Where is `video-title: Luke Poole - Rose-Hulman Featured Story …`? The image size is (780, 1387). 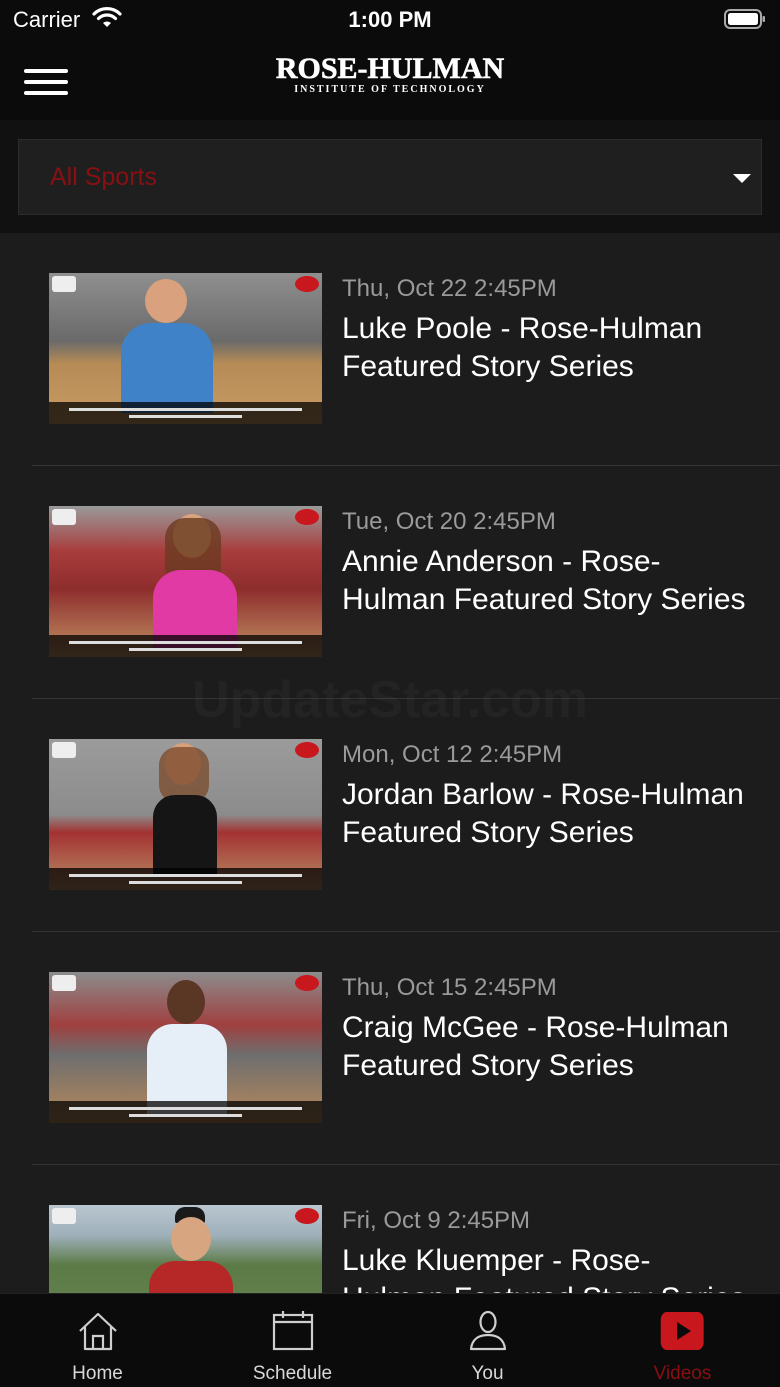 video-title: Luke Poole - Rose-Hulman Featured Story … is located at coordinates (522, 347).